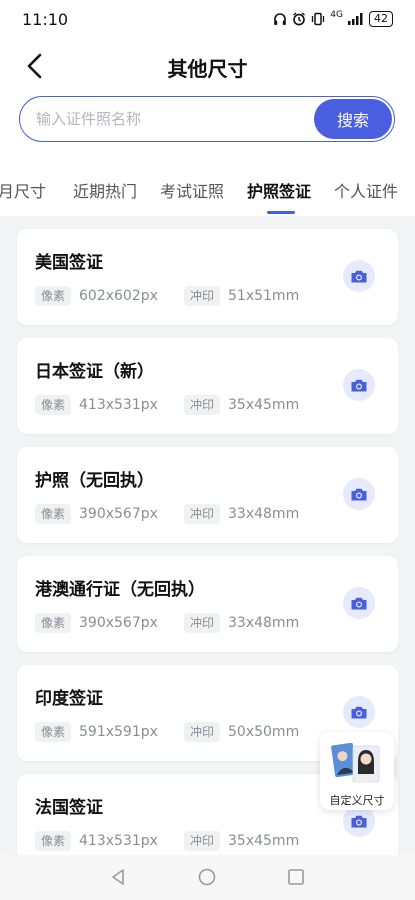  Describe the element at coordinates (69, 699) in the screenshot. I see `item-name: 印度签证` at that location.